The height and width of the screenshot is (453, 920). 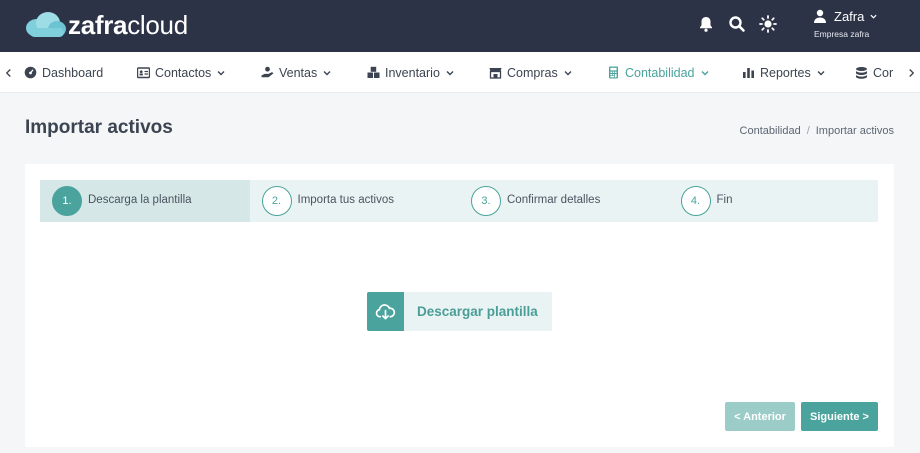 I want to click on brand-name-light: cloud, so click(x=157, y=25).